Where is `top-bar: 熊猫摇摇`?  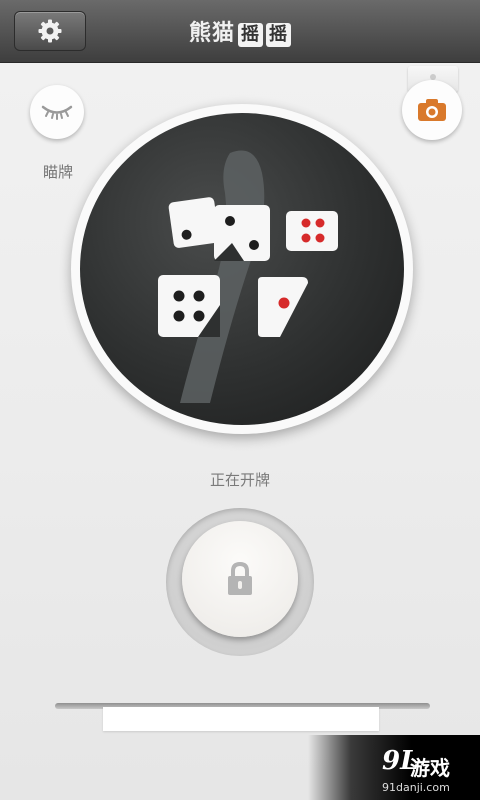 top-bar: 熊猫摇摇 is located at coordinates (240, 31).